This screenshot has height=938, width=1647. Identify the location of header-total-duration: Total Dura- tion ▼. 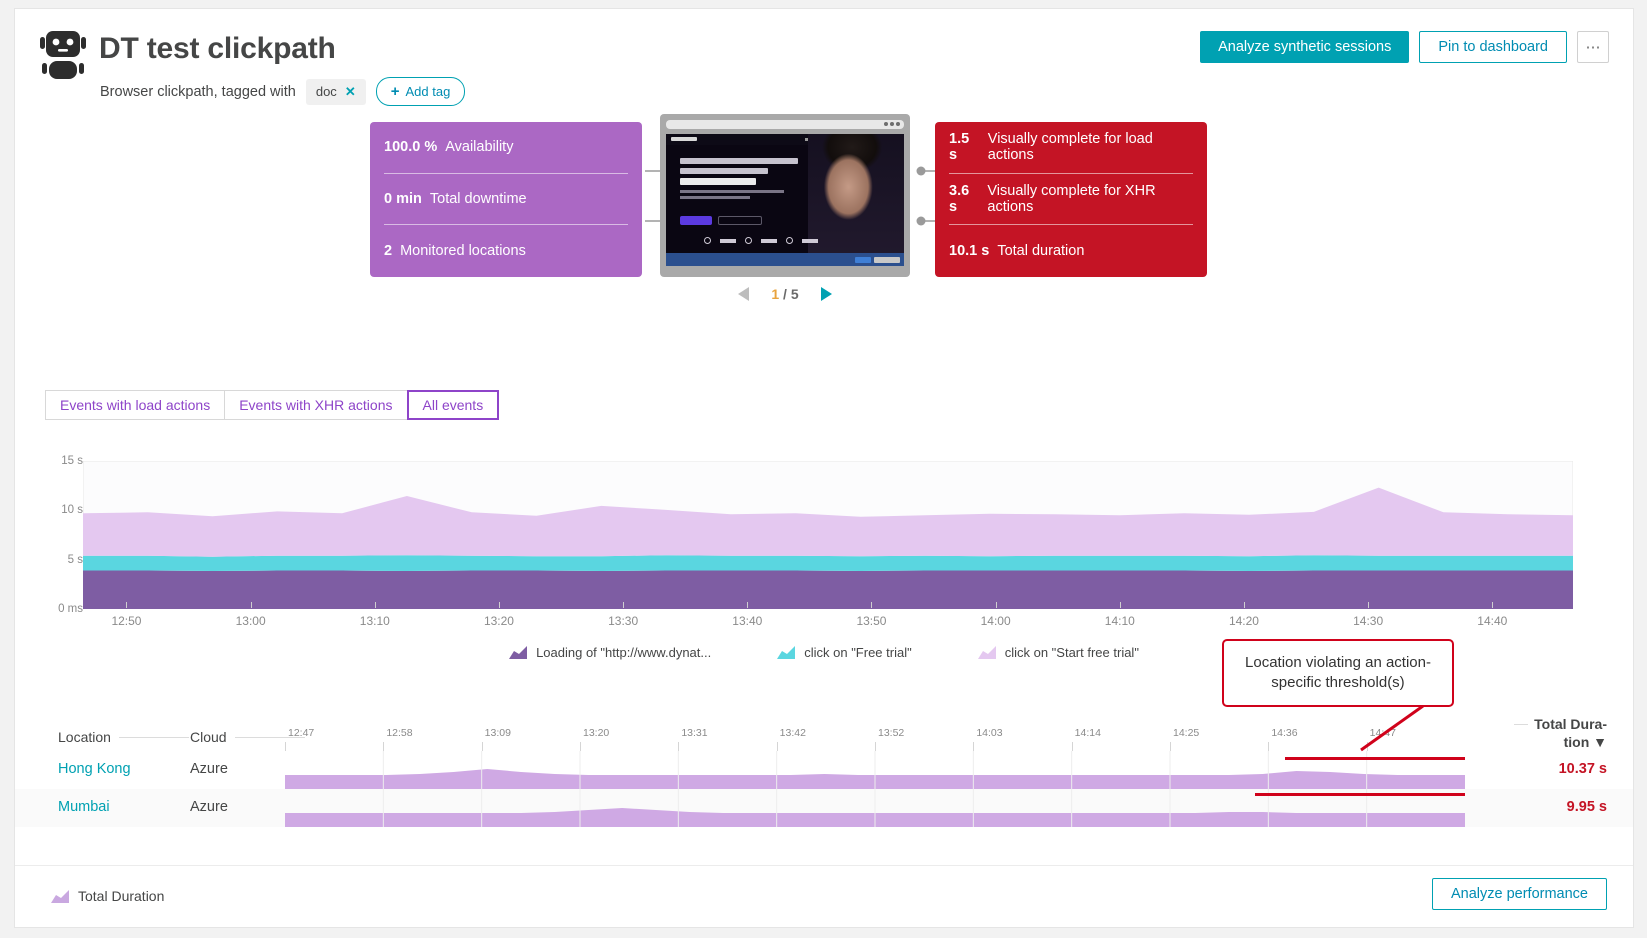
(1560, 733).